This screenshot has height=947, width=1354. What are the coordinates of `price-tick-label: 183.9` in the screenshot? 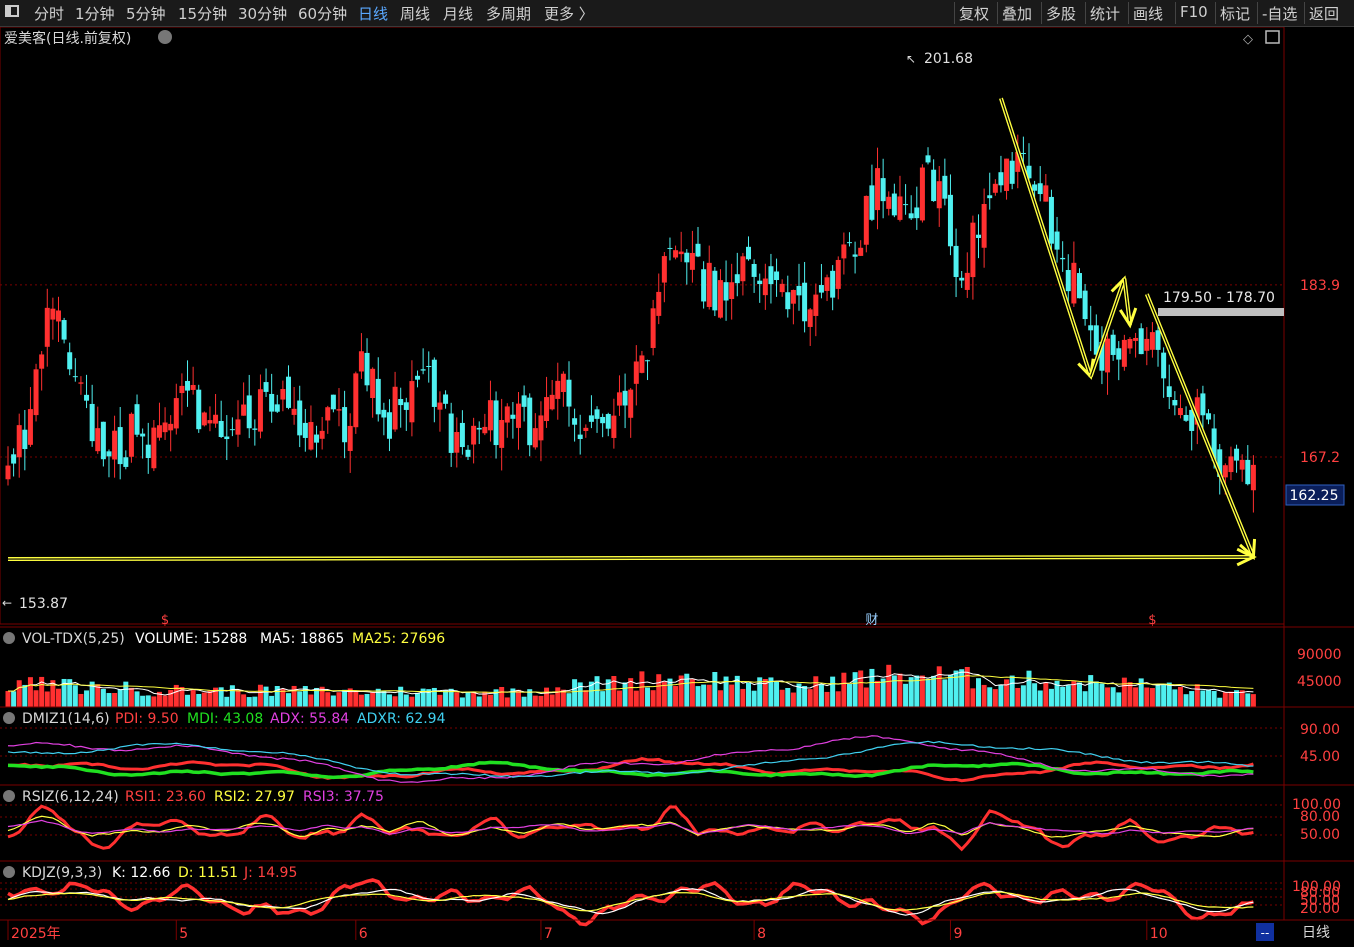 It's located at (1320, 286).